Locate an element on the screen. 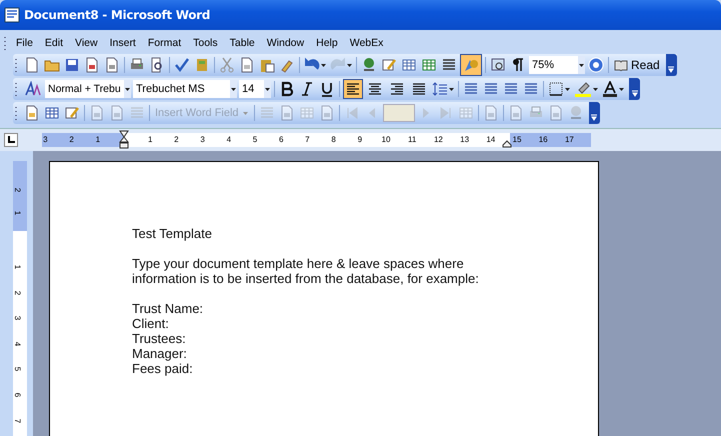  menu-item: Help is located at coordinates (327, 42).